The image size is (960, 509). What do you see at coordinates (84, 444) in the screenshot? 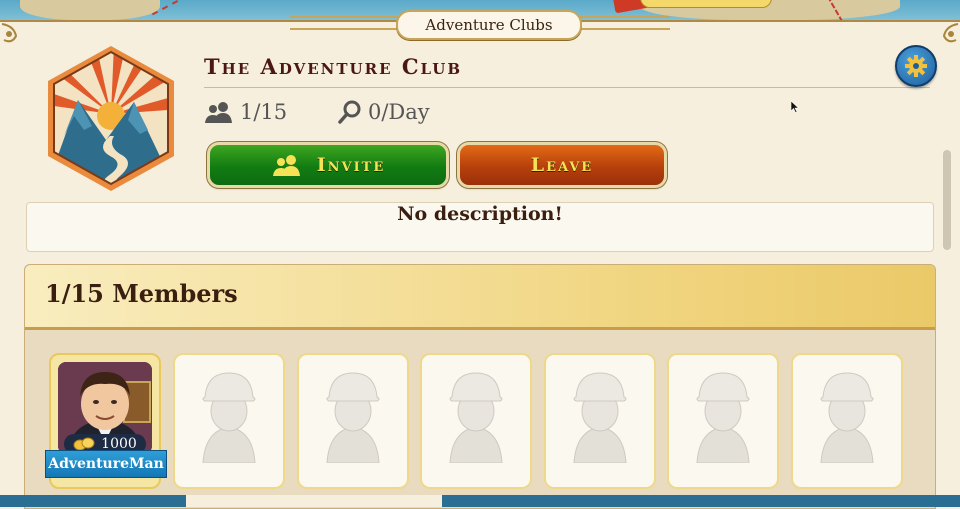
I see `coins-icon` at bounding box center [84, 444].